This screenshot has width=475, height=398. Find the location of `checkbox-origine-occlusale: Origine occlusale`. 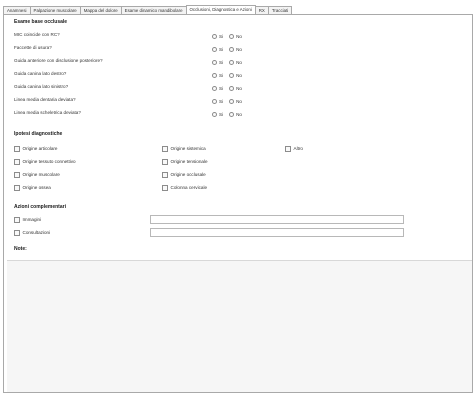

checkbox-origine-occlusale: Origine occlusale is located at coordinates (184, 175).